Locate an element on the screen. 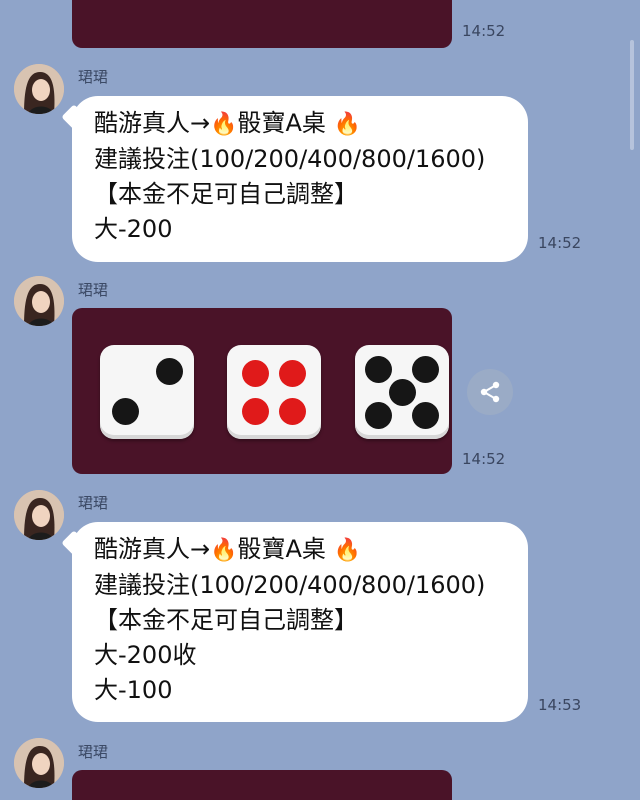  message-line: 大-100 is located at coordinates (133, 690).